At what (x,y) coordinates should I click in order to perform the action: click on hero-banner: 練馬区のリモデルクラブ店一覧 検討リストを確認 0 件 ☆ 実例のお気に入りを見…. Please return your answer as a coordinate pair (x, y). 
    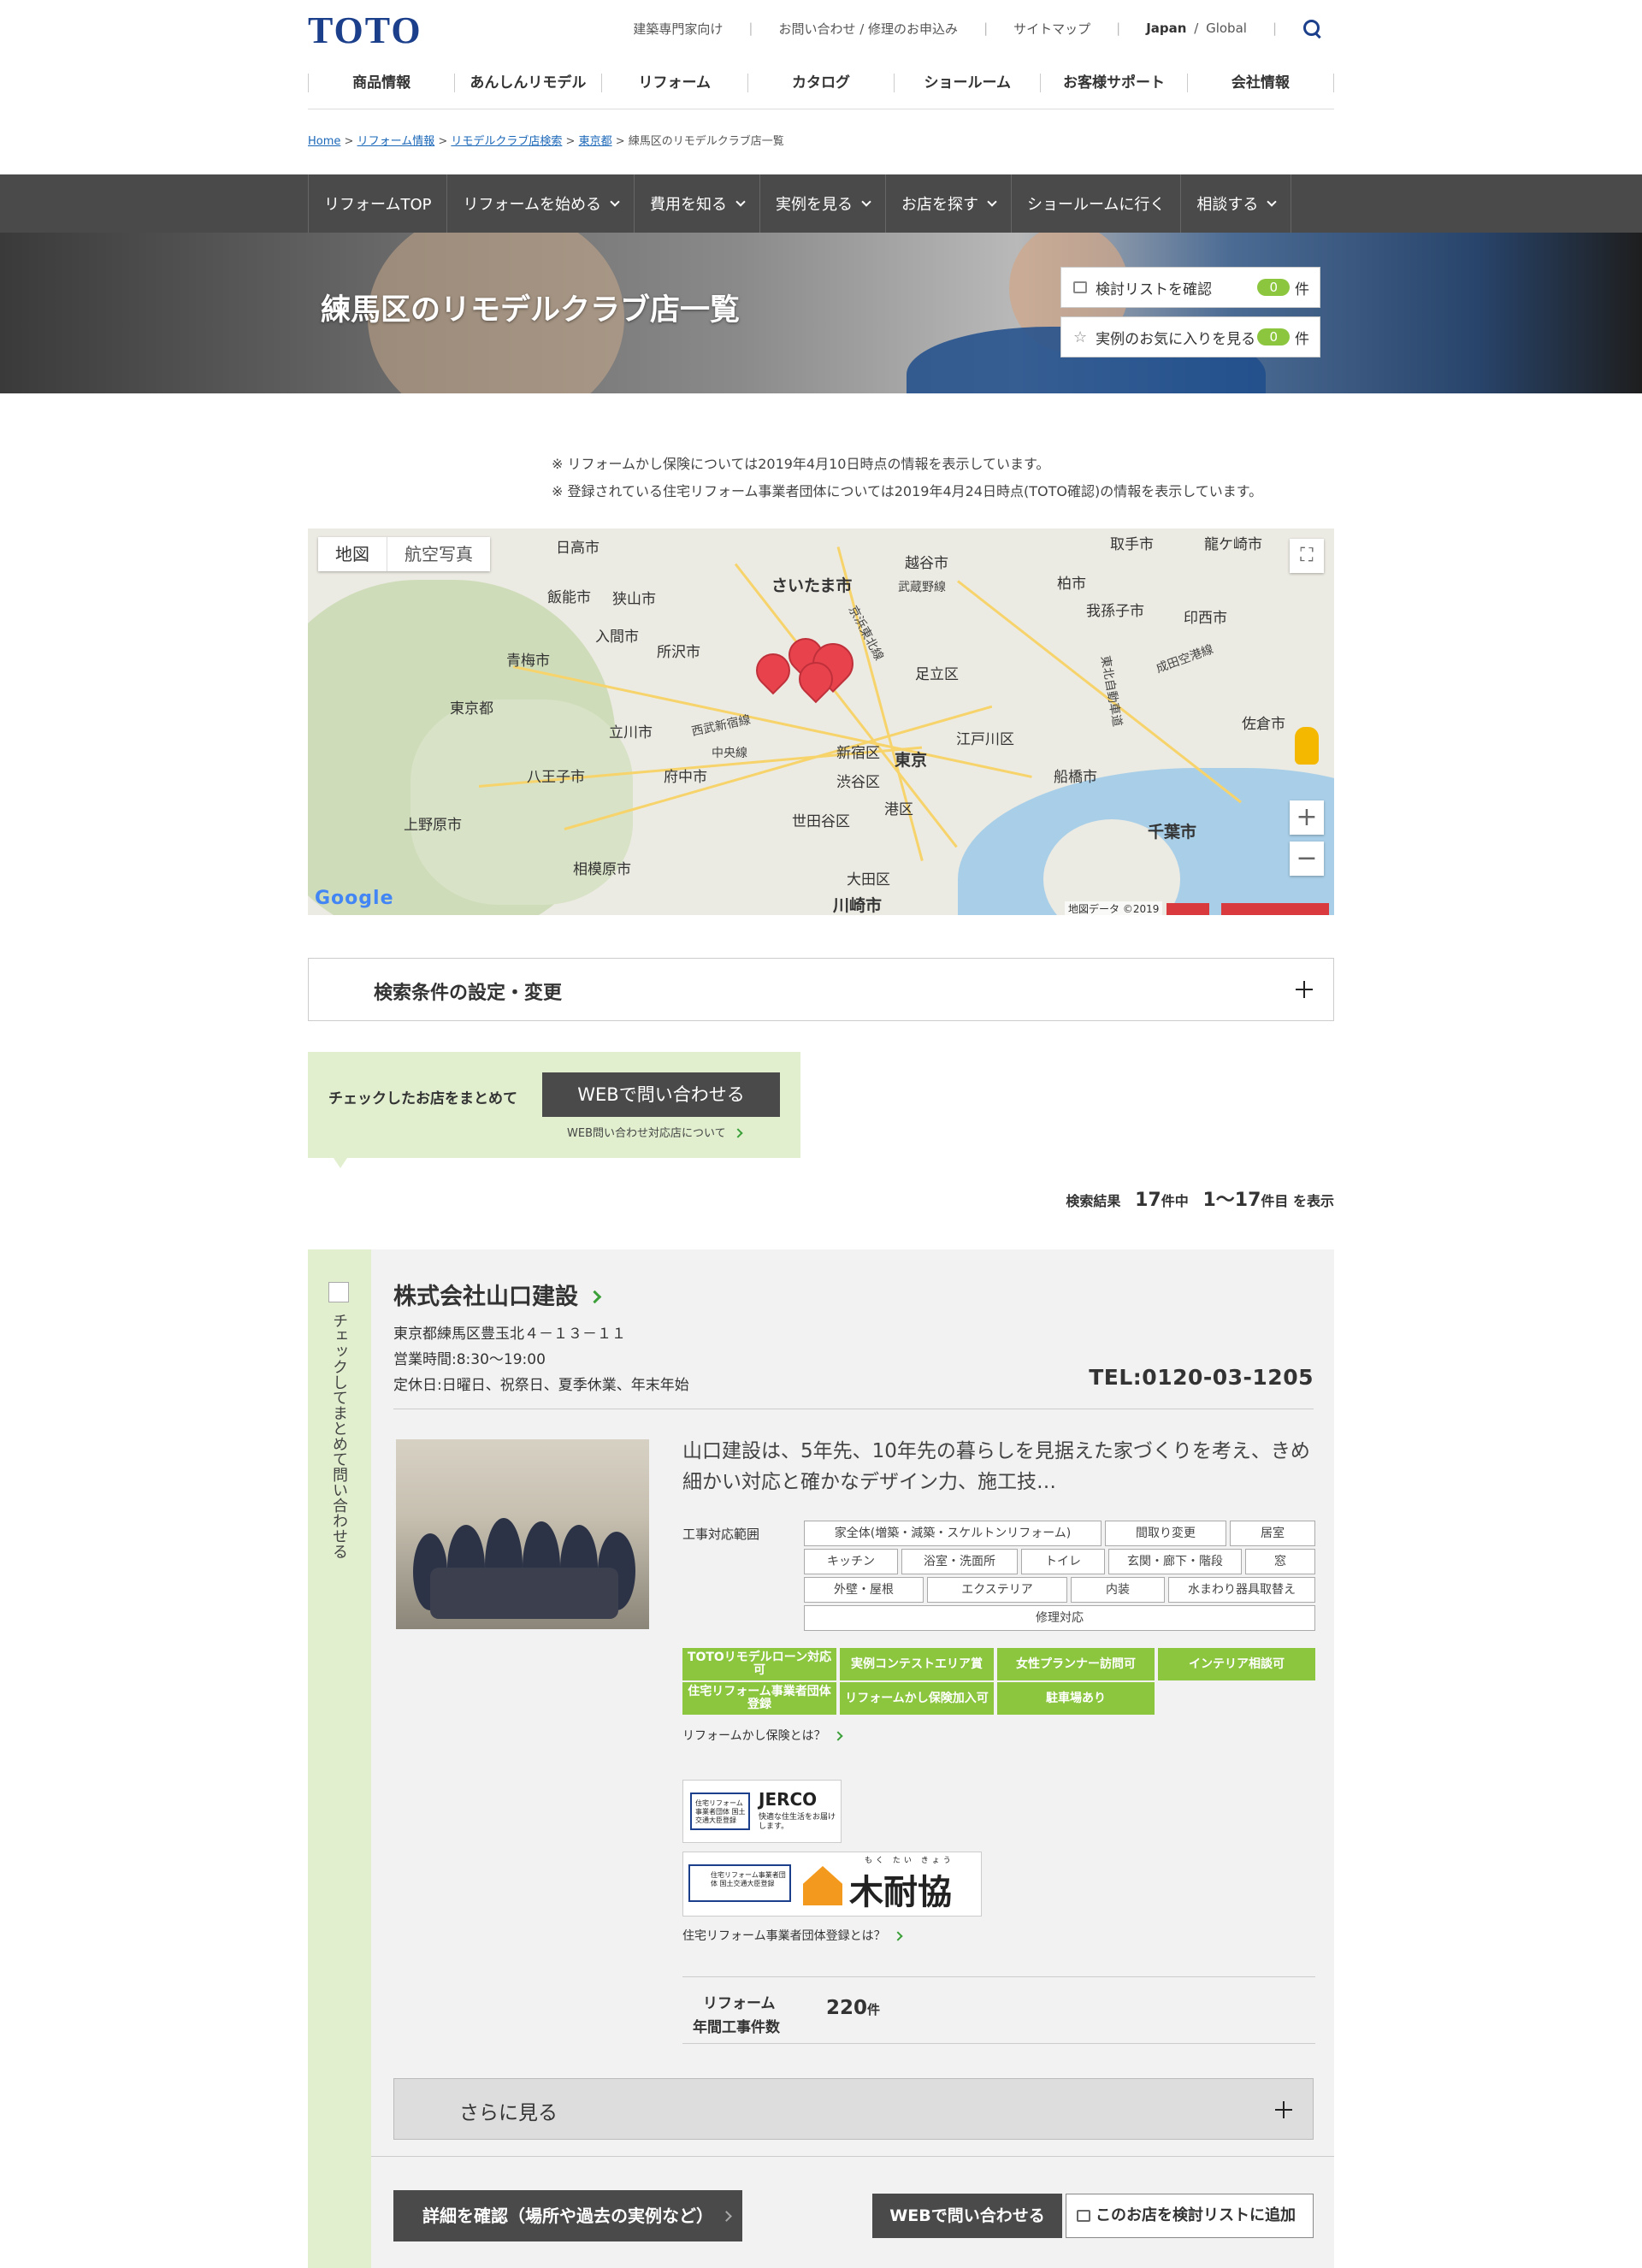
    Looking at the image, I should click on (821, 313).